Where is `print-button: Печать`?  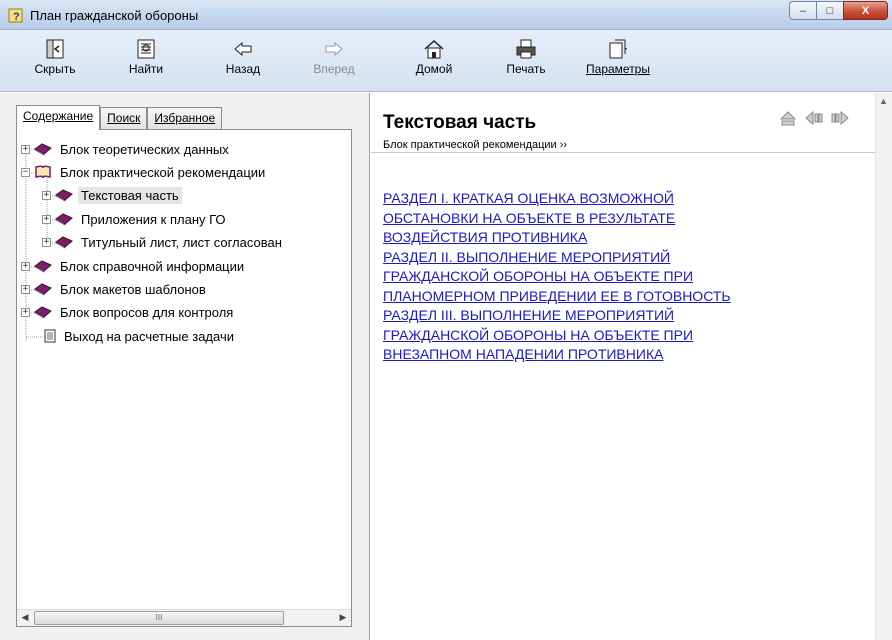
print-button: Печать is located at coordinates (526, 61).